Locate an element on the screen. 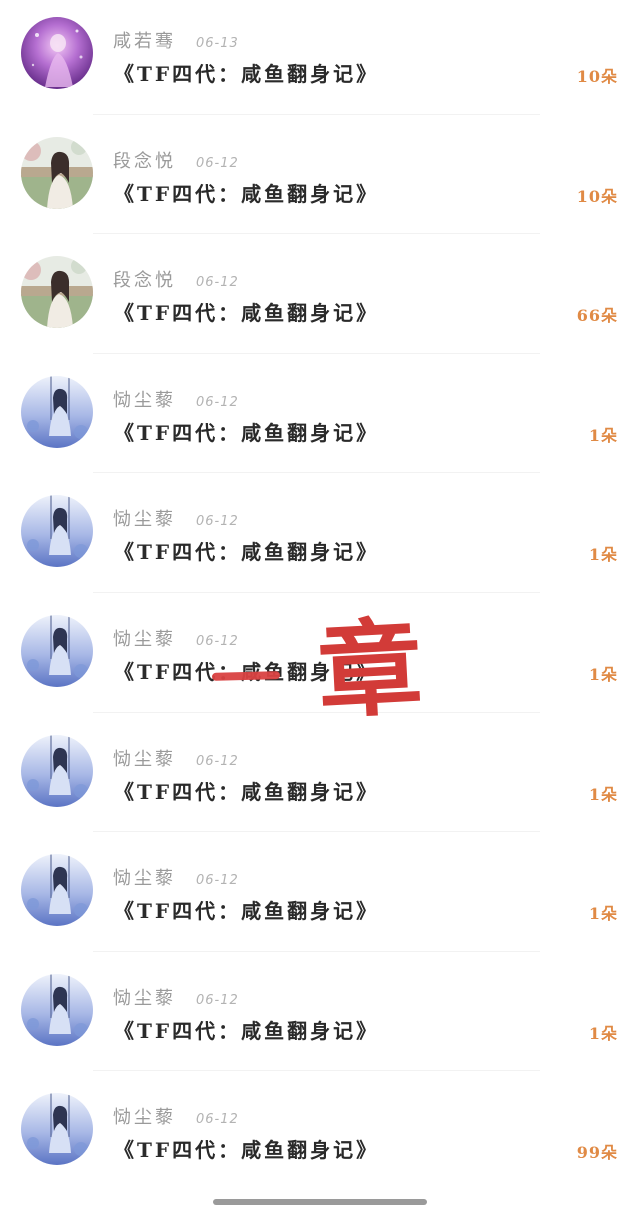  user-meta: 咸若骞 06-13 is located at coordinates (176, 40).